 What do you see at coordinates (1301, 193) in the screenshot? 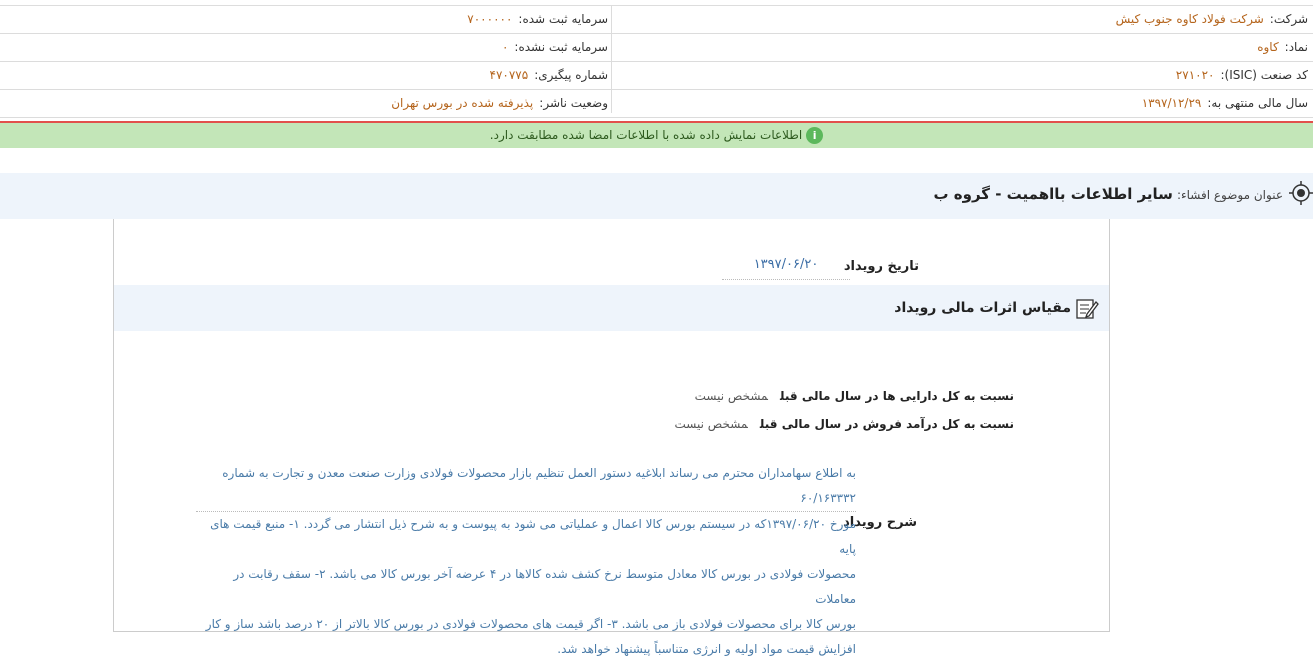
I see `target-icon` at bounding box center [1301, 193].